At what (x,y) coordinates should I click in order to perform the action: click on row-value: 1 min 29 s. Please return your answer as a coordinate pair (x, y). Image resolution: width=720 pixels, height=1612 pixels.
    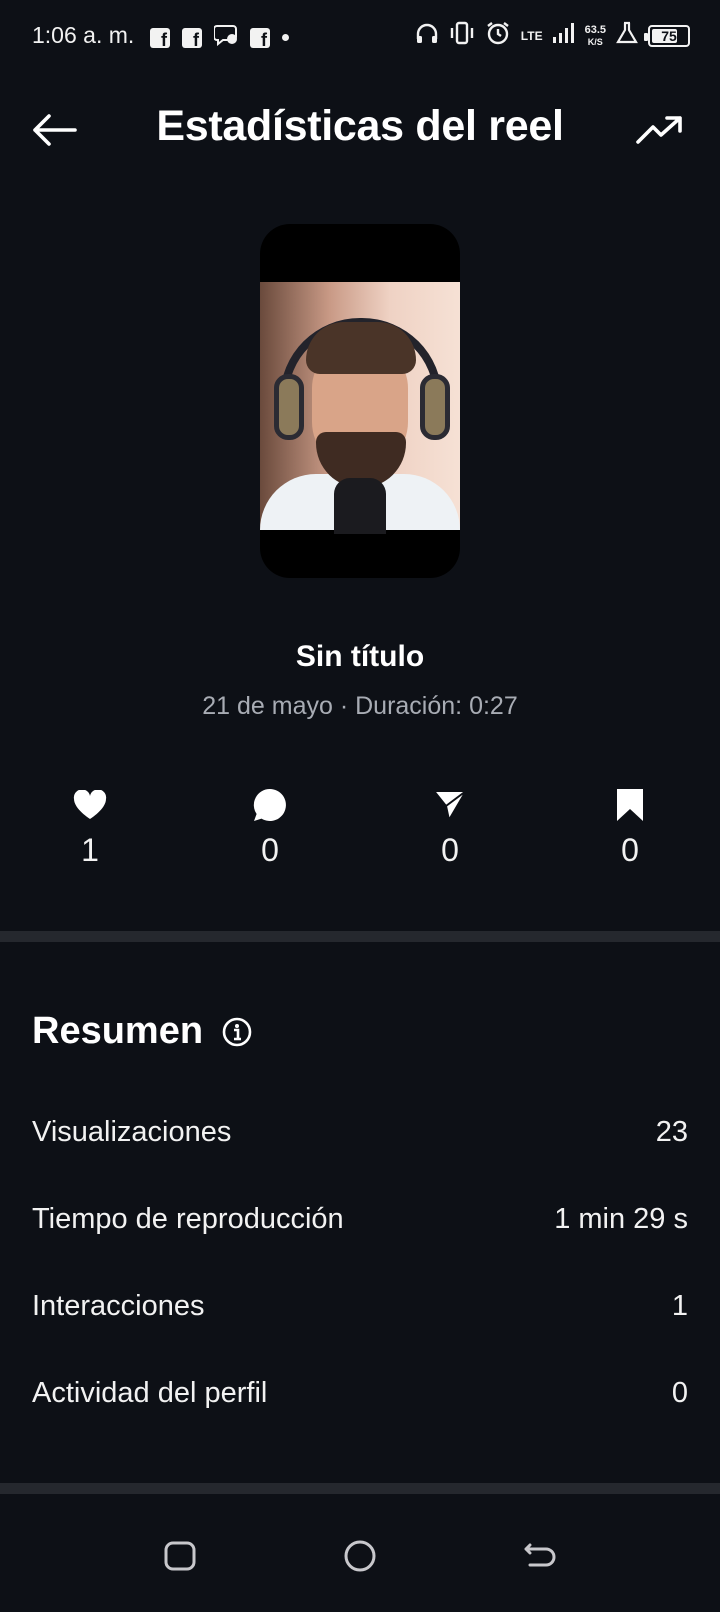
    Looking at the image, I should click on (621, 1218).